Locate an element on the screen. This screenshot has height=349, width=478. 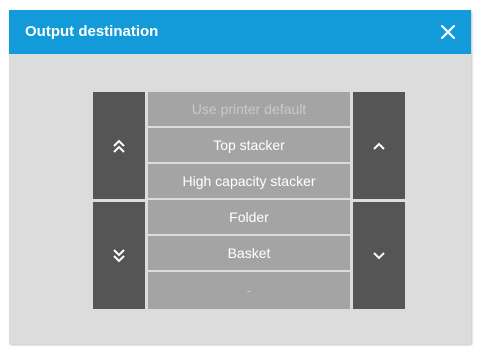
double-chevron-down-icon is located at coordinates (119, 255).